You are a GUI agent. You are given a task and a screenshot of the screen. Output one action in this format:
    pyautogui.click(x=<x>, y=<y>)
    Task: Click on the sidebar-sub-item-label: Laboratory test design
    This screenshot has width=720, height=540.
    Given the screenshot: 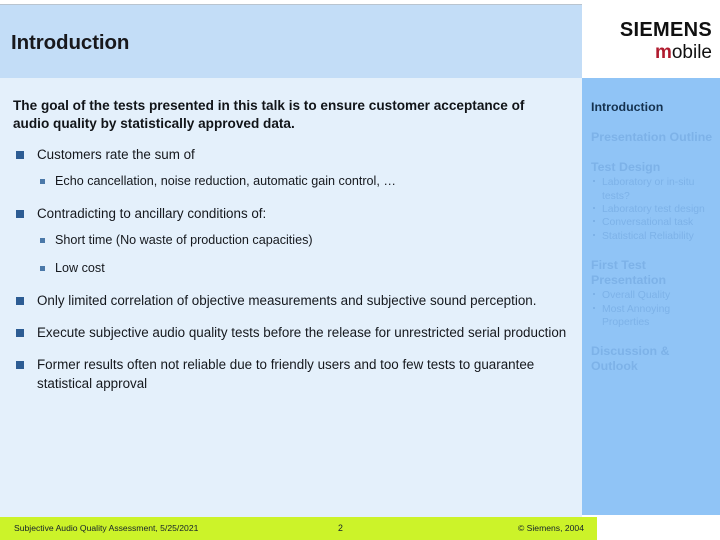 What is the action you would take?
    pyautogui.click(x=653, y=209)
    